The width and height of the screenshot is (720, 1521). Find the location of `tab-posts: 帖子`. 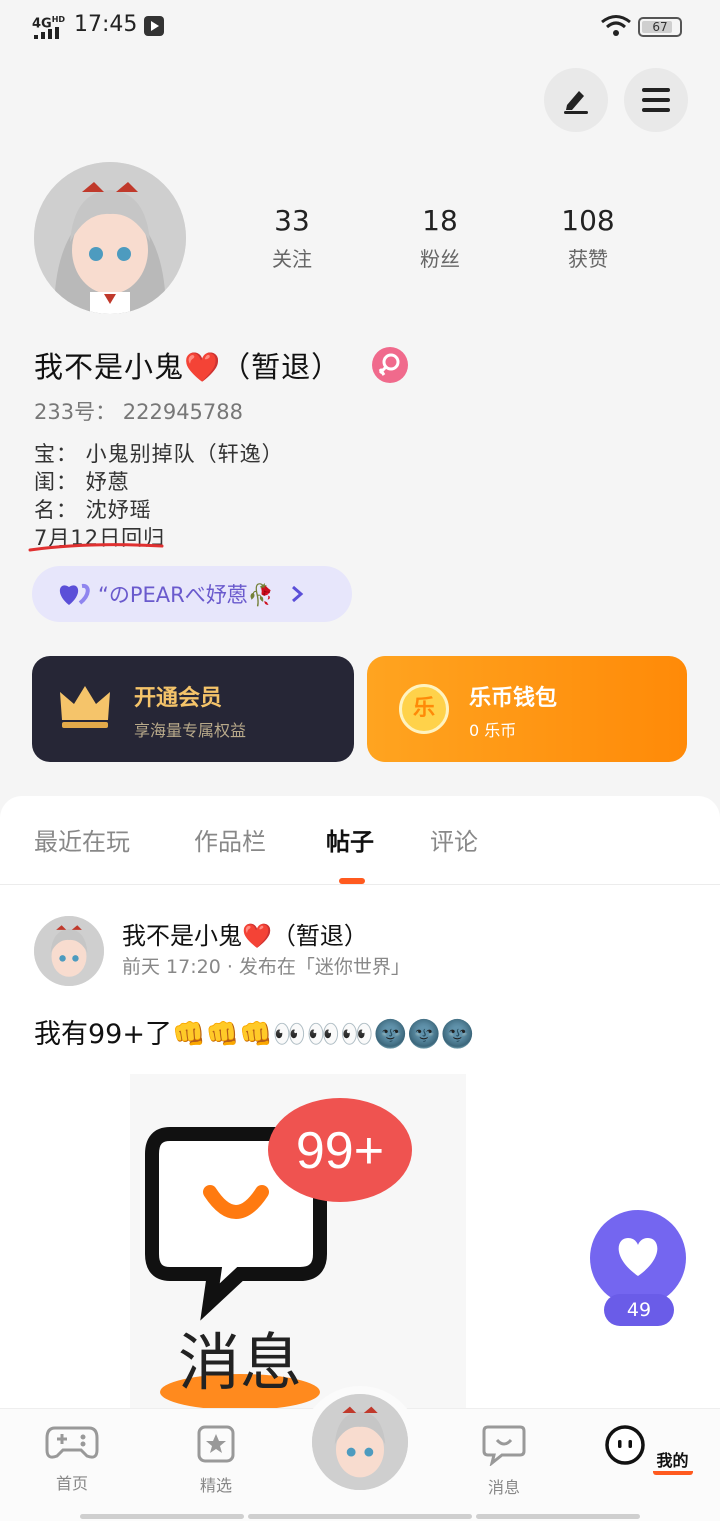

tab-posts: 帖子 is located at coordinates (350, 839).